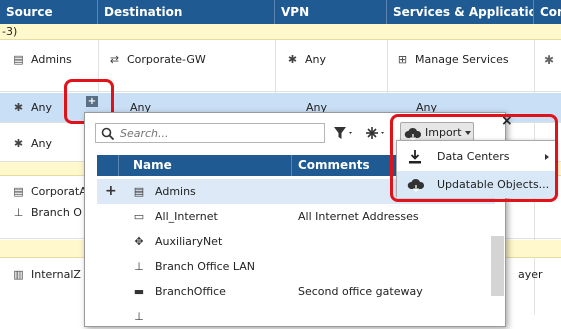  I want to click on filter-icon, so click(343, 133).